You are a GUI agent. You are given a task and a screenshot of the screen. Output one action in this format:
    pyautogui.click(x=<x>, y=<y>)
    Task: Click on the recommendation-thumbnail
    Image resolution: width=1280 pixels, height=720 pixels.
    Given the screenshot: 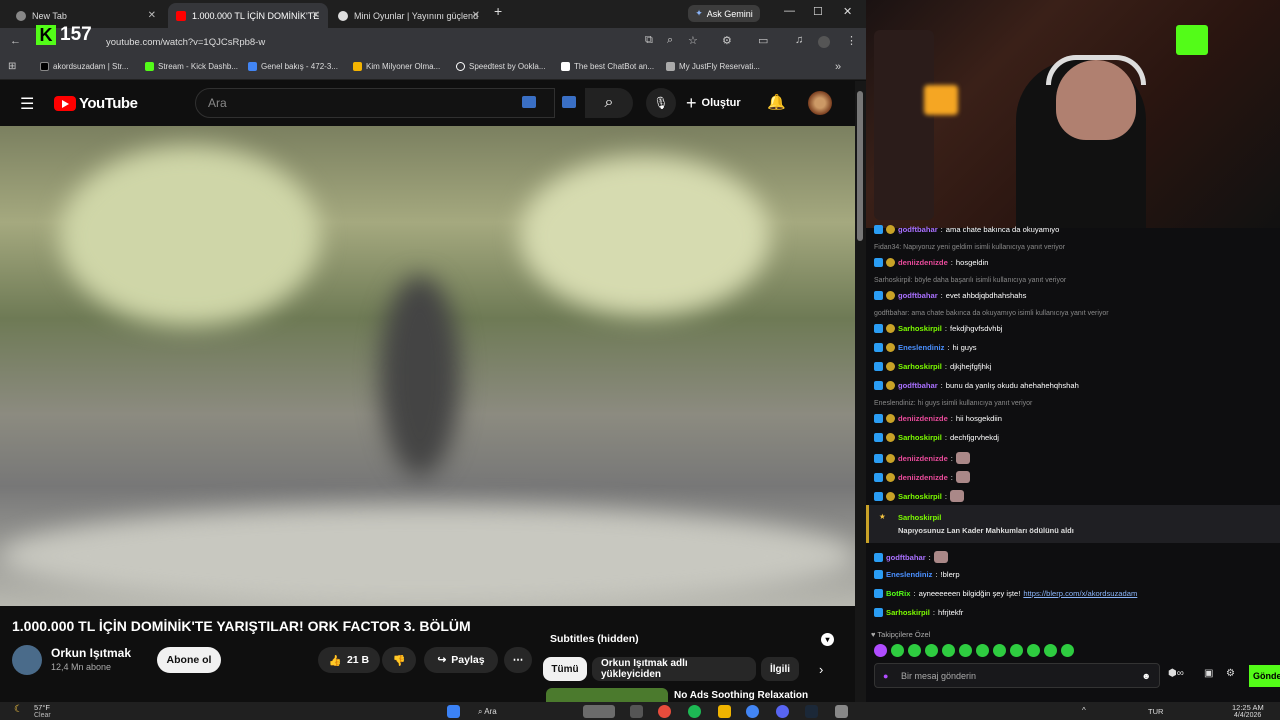 What is the action you would take?
    pyautogui.click(x=607, y=695)
    